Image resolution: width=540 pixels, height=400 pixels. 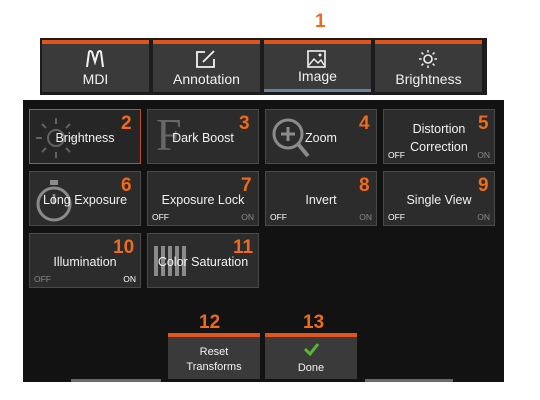 What do you see at coordinates (214, 352) in the screenshot?
I see `button-label-line1: Reset` at bounding box center [214, 352].